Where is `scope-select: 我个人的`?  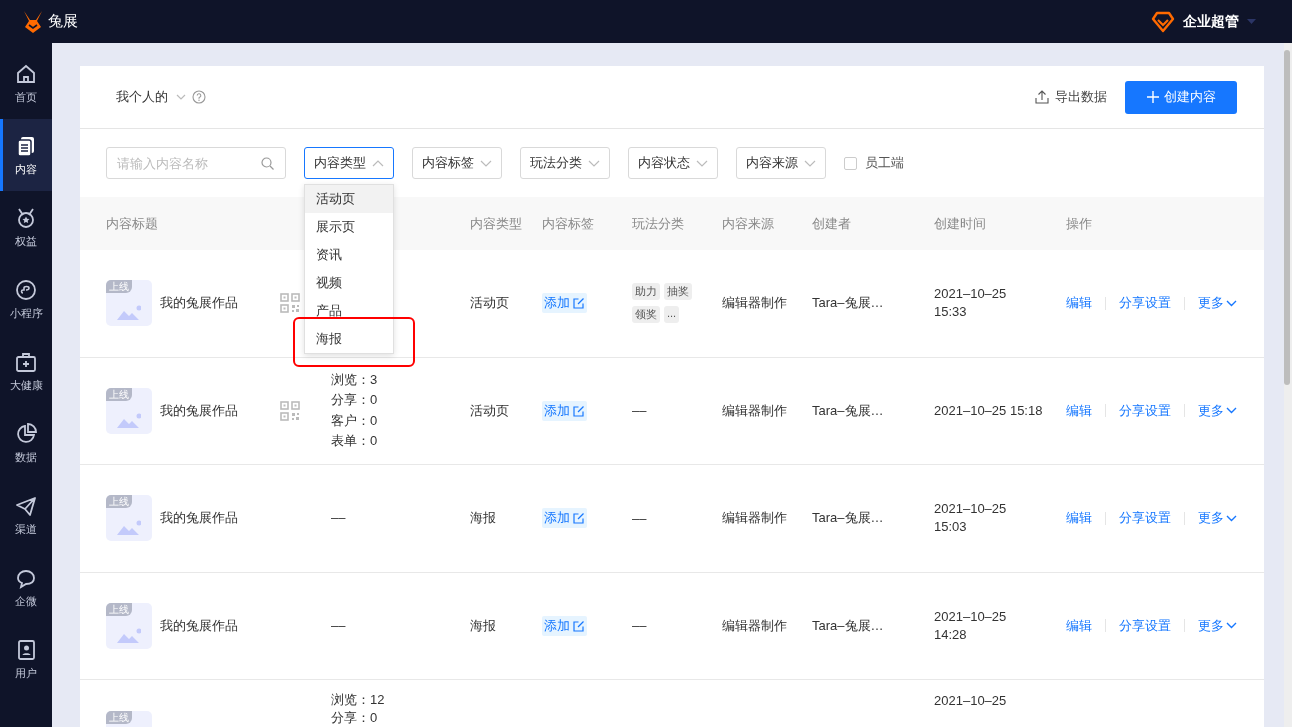 scope-select: 我个人的 is located at coordinates (142, 97).